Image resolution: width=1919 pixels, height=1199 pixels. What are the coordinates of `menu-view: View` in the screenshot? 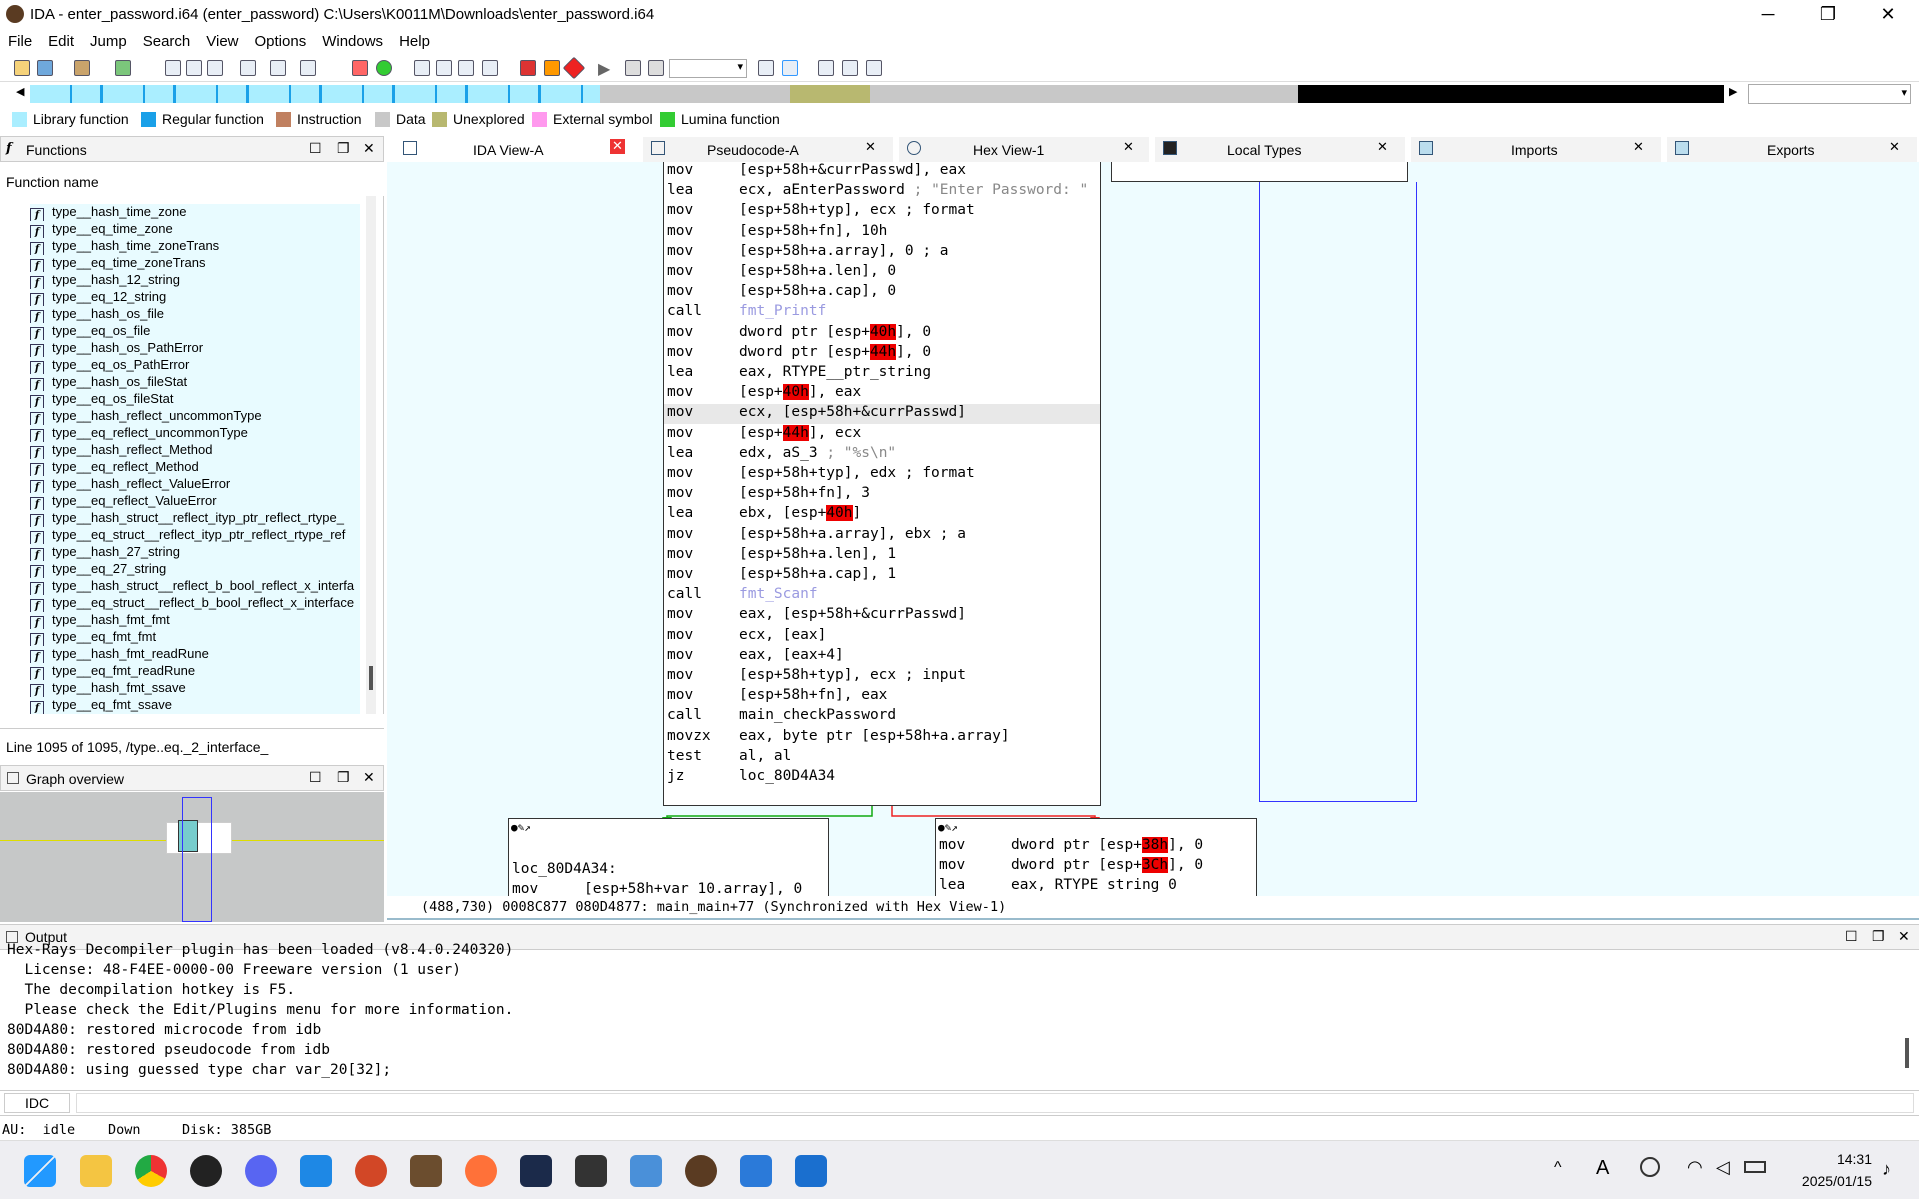 It's located at (222, 41).